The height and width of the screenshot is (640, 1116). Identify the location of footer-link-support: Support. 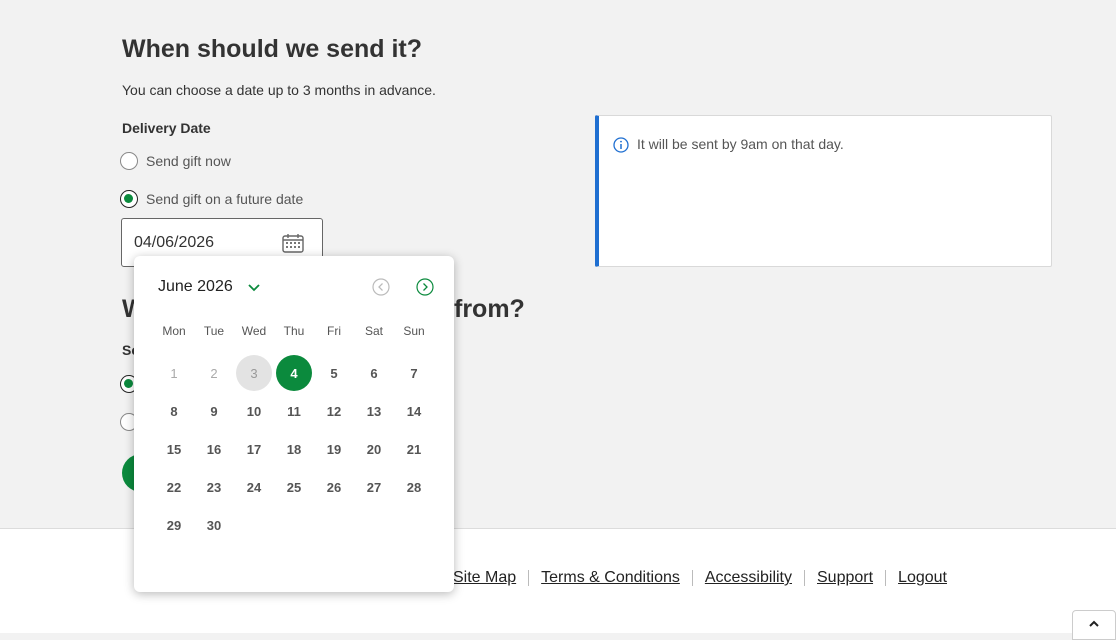
(845, 578).